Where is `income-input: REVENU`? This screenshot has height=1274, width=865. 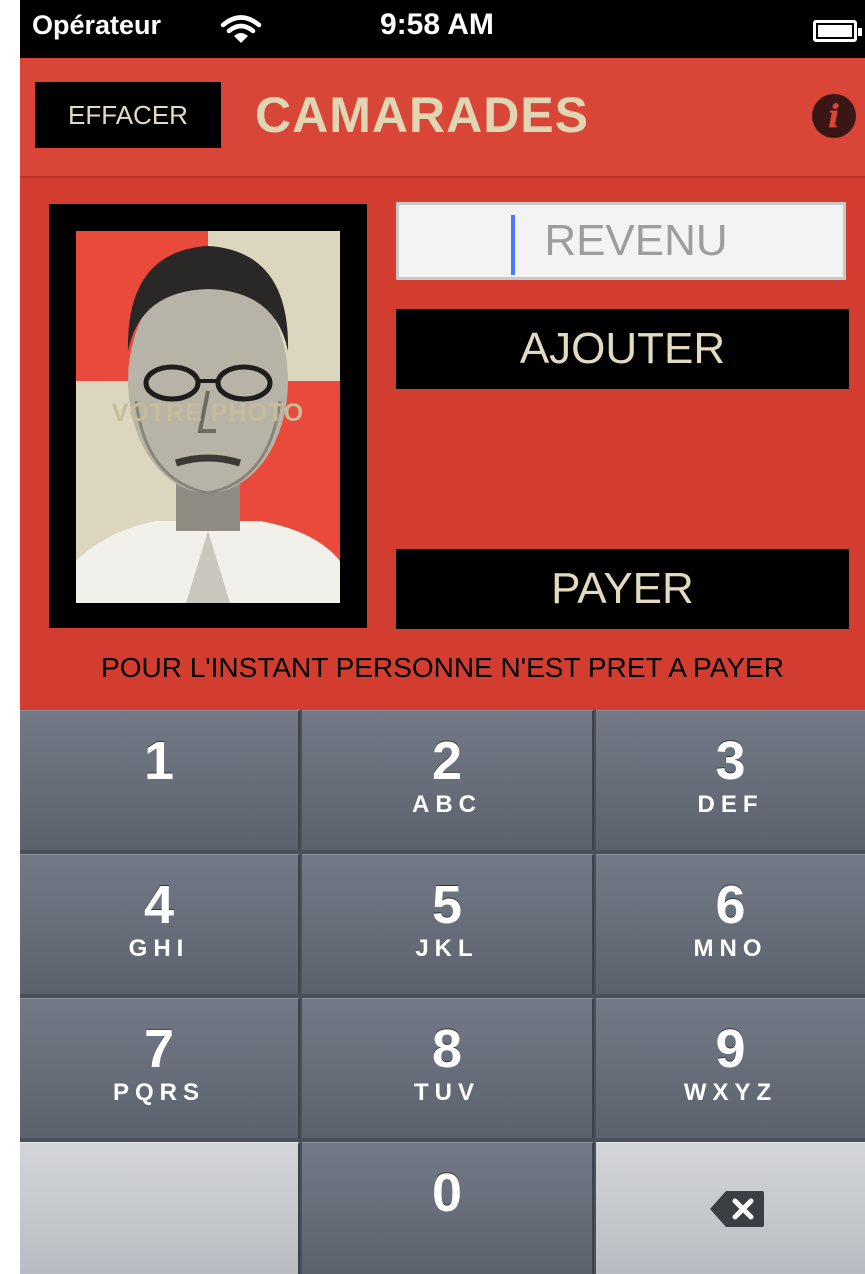 income-input: REVENU is located at coordinates (621, 241).